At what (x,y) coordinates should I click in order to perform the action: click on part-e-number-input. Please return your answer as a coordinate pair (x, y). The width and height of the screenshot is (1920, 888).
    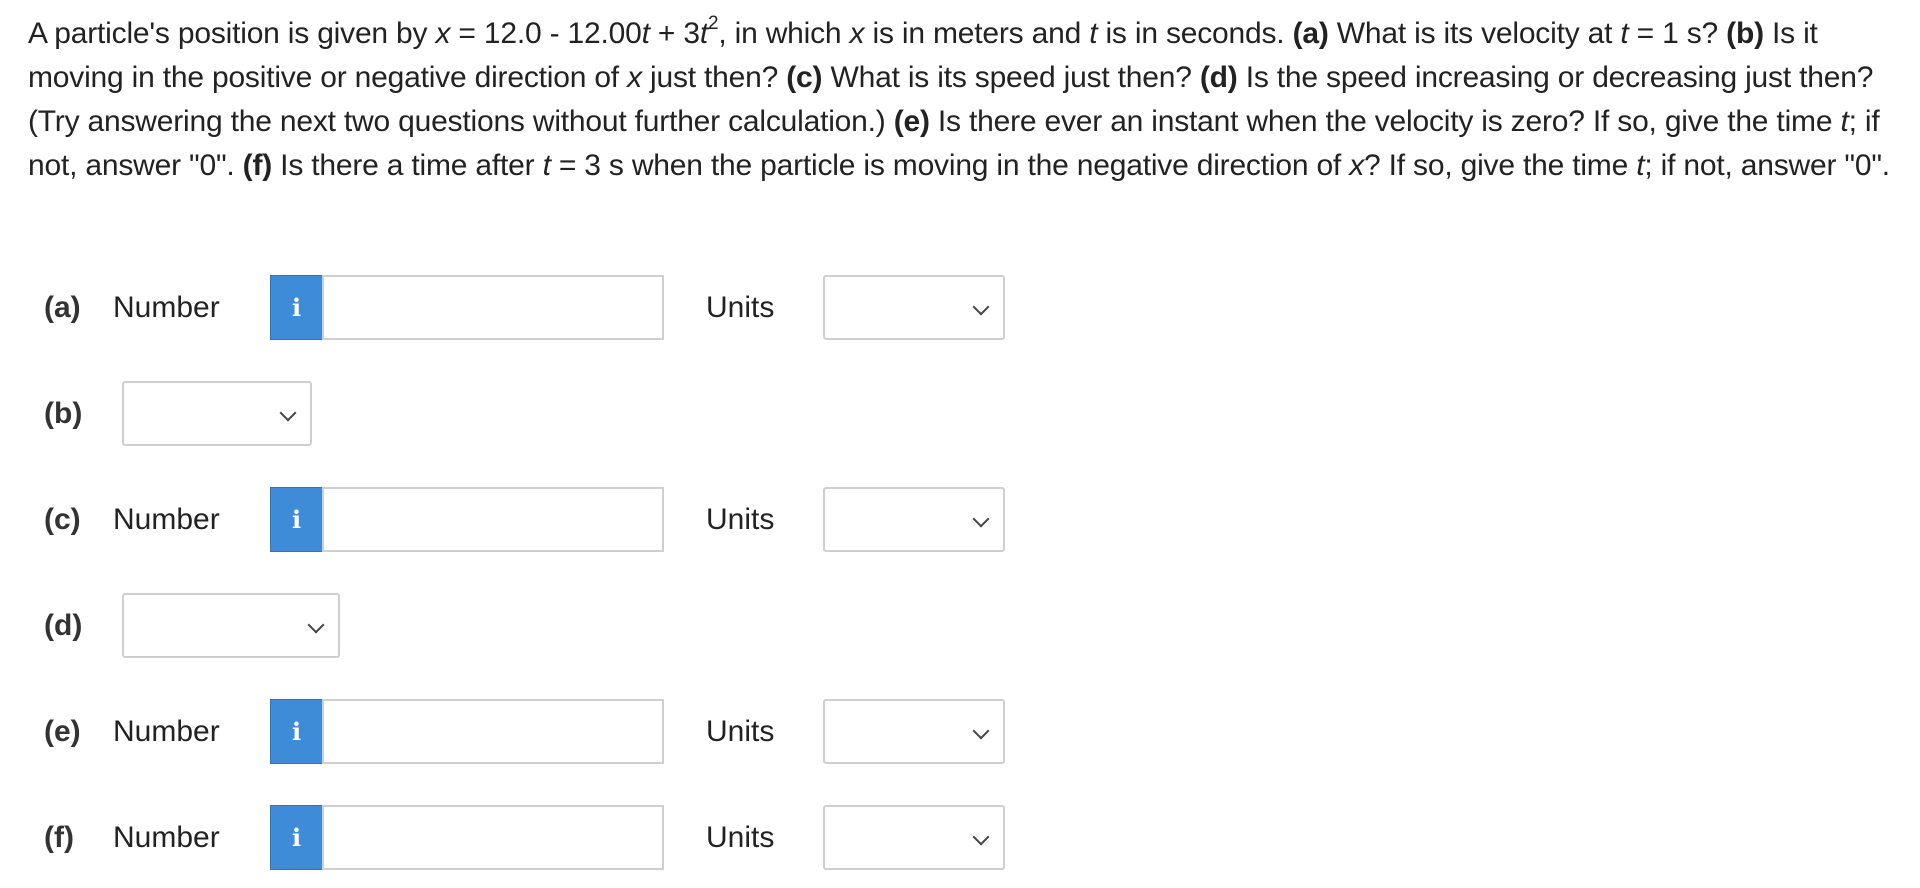
    Looking at the image, I should click on (493, 731).